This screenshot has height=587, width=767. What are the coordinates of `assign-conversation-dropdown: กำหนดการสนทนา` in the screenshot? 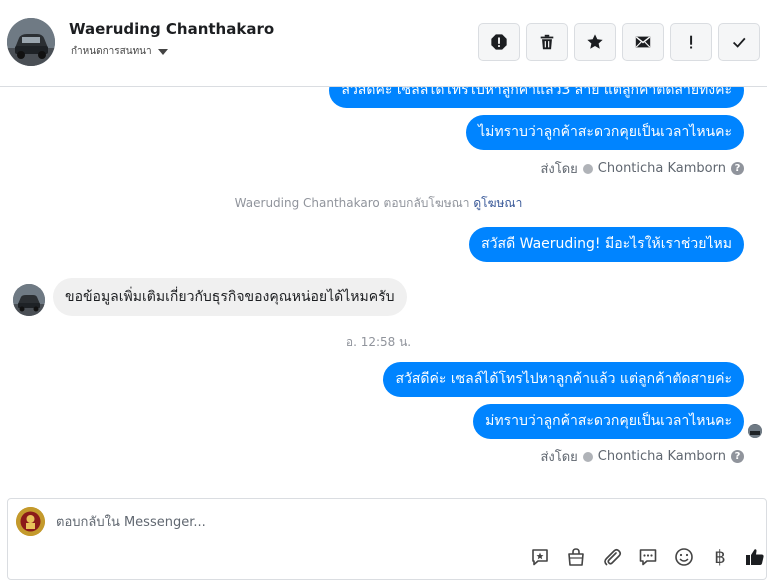 It's located at (119, 51).